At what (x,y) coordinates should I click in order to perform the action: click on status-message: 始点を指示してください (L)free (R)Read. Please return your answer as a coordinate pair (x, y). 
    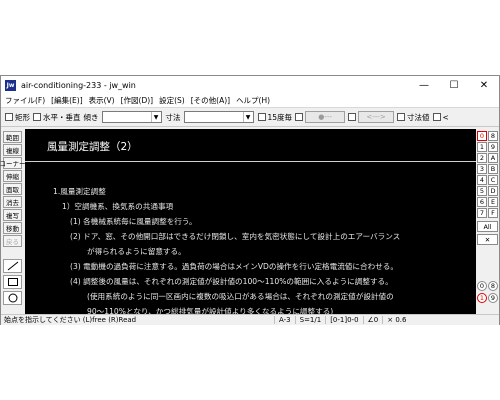
    Looking at the image, I should click on (70, 320).